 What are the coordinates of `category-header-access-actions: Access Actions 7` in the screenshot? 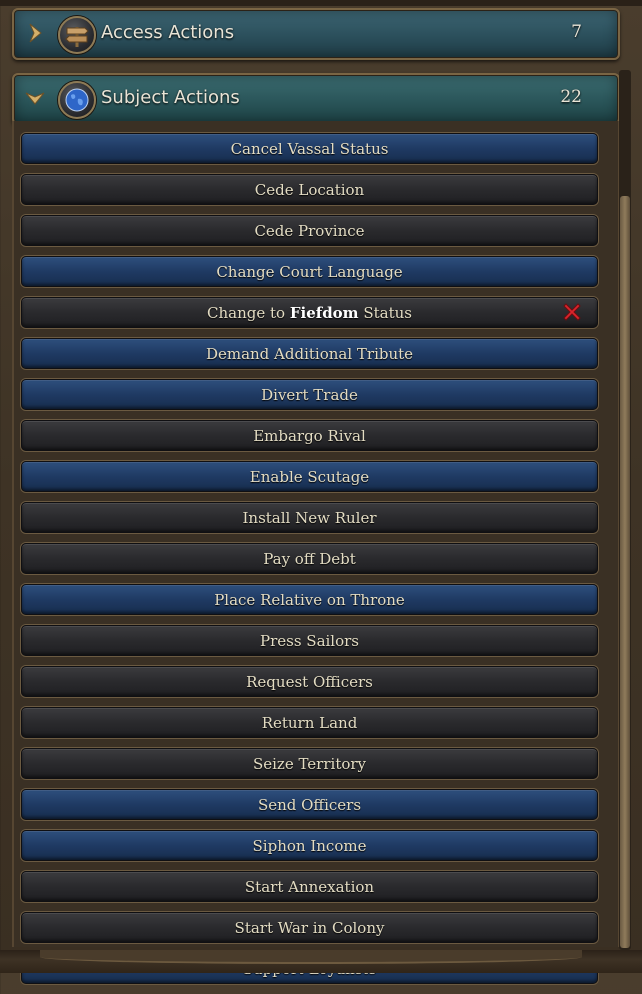 It's located at (316, 34).